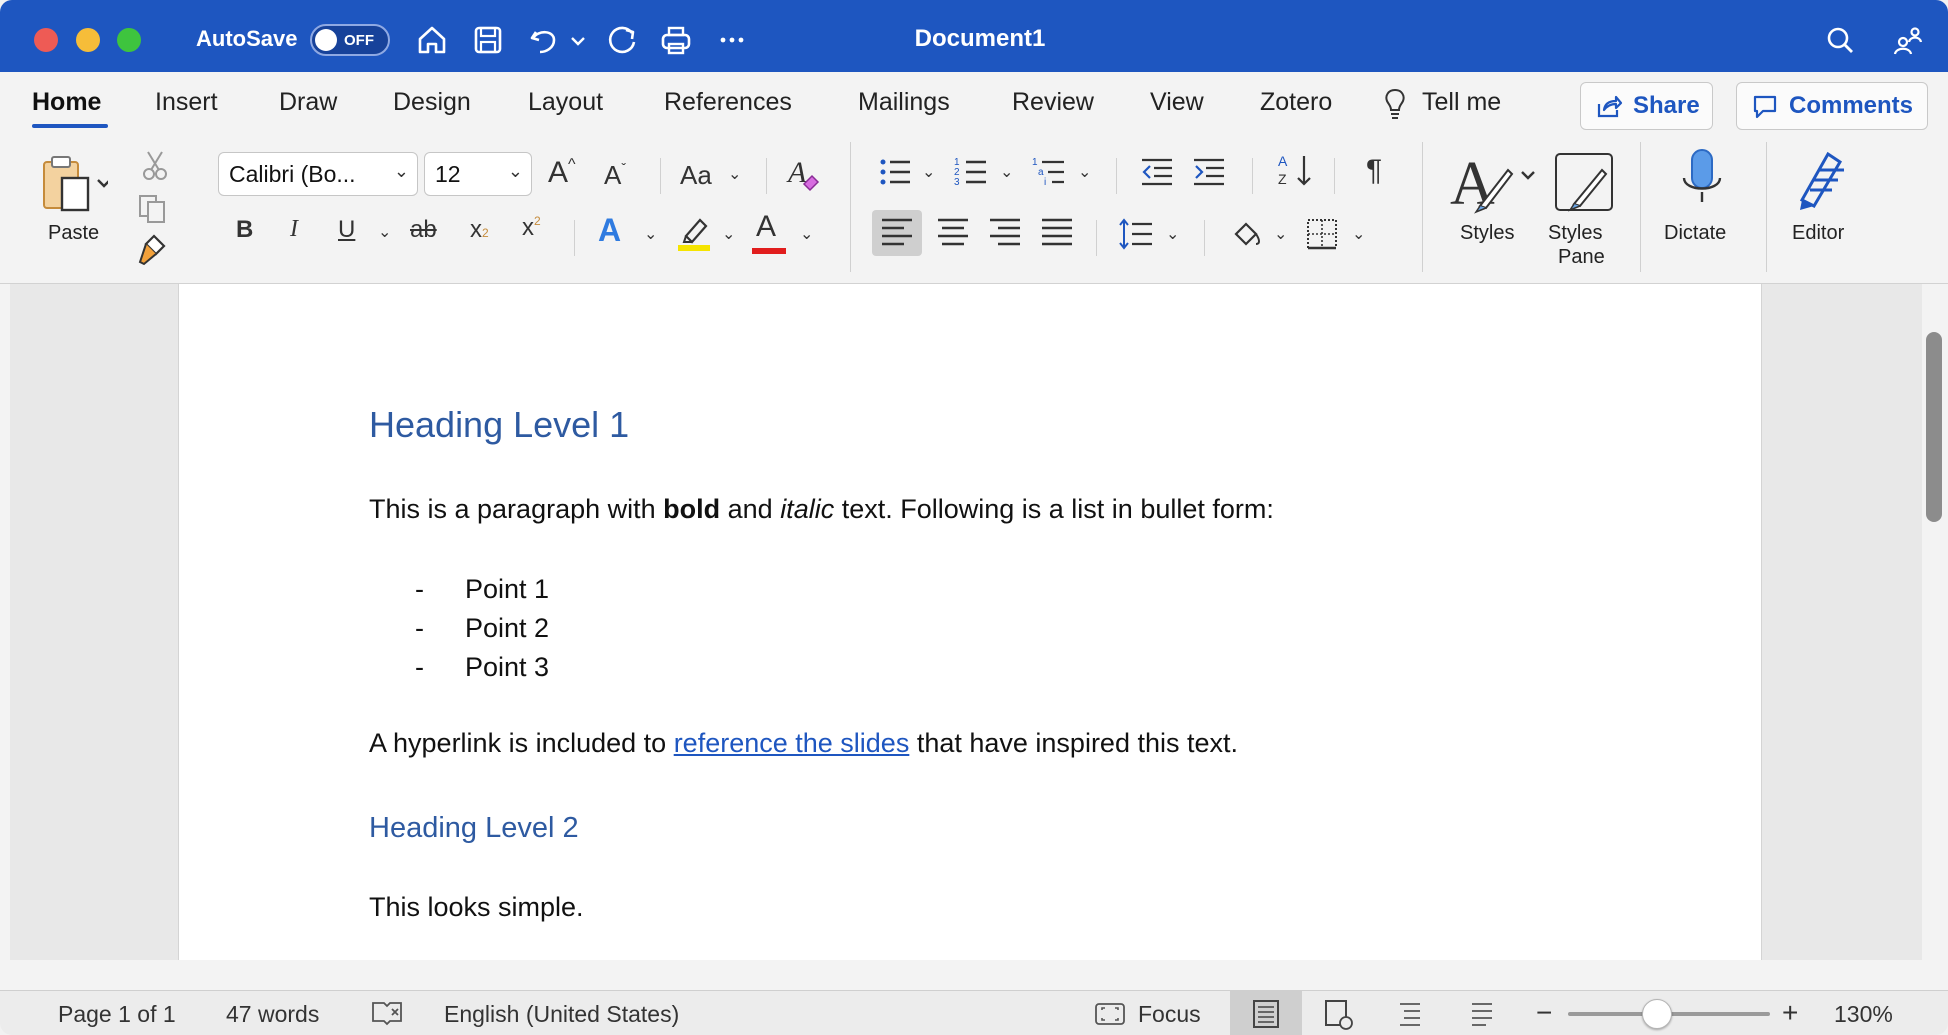  I want to click on superscript-button: x2, so click(531, 228).